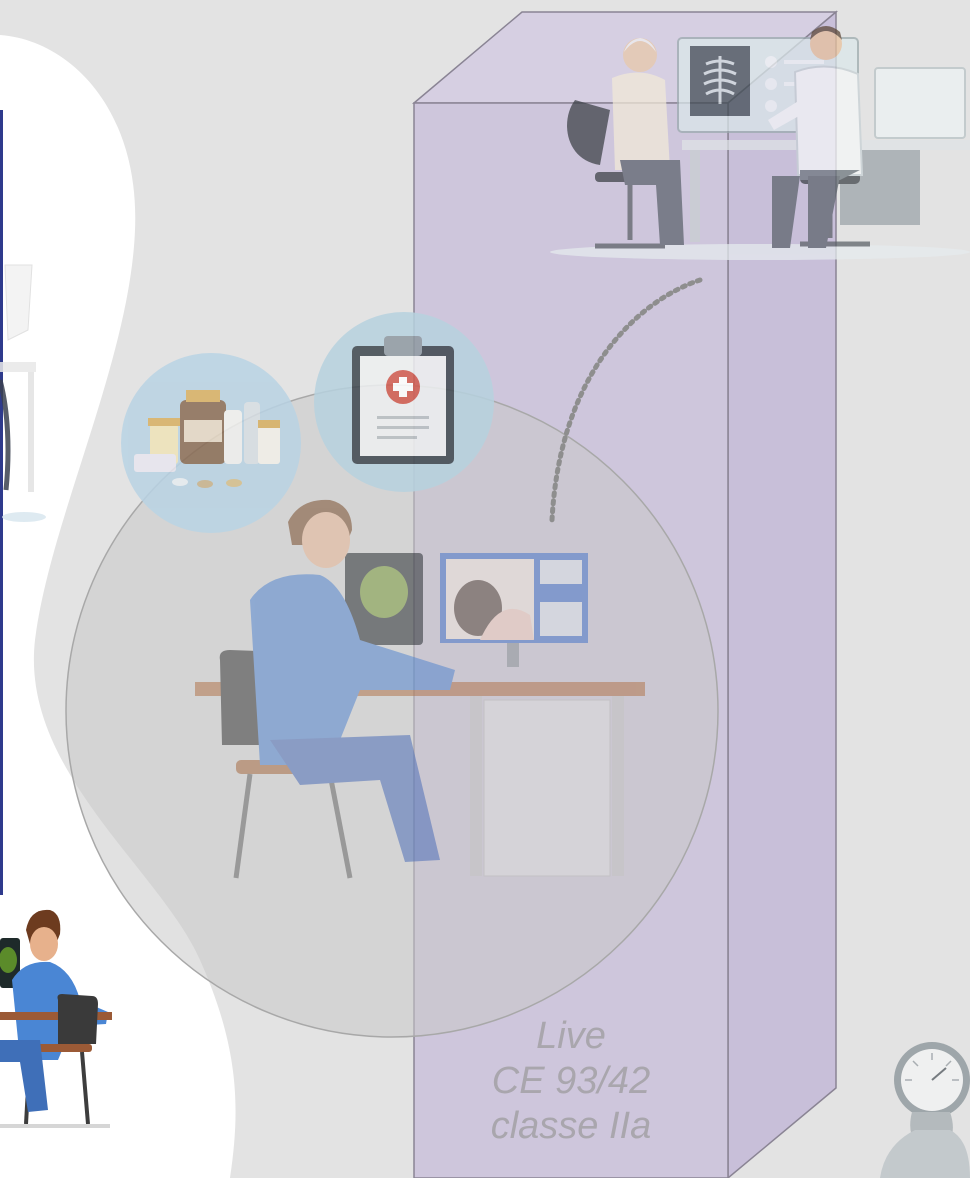  What do you see at coordinates (571, 1036) in the screenshot?
I see `label-line-live: Live` at bounding box center [571, 1036].